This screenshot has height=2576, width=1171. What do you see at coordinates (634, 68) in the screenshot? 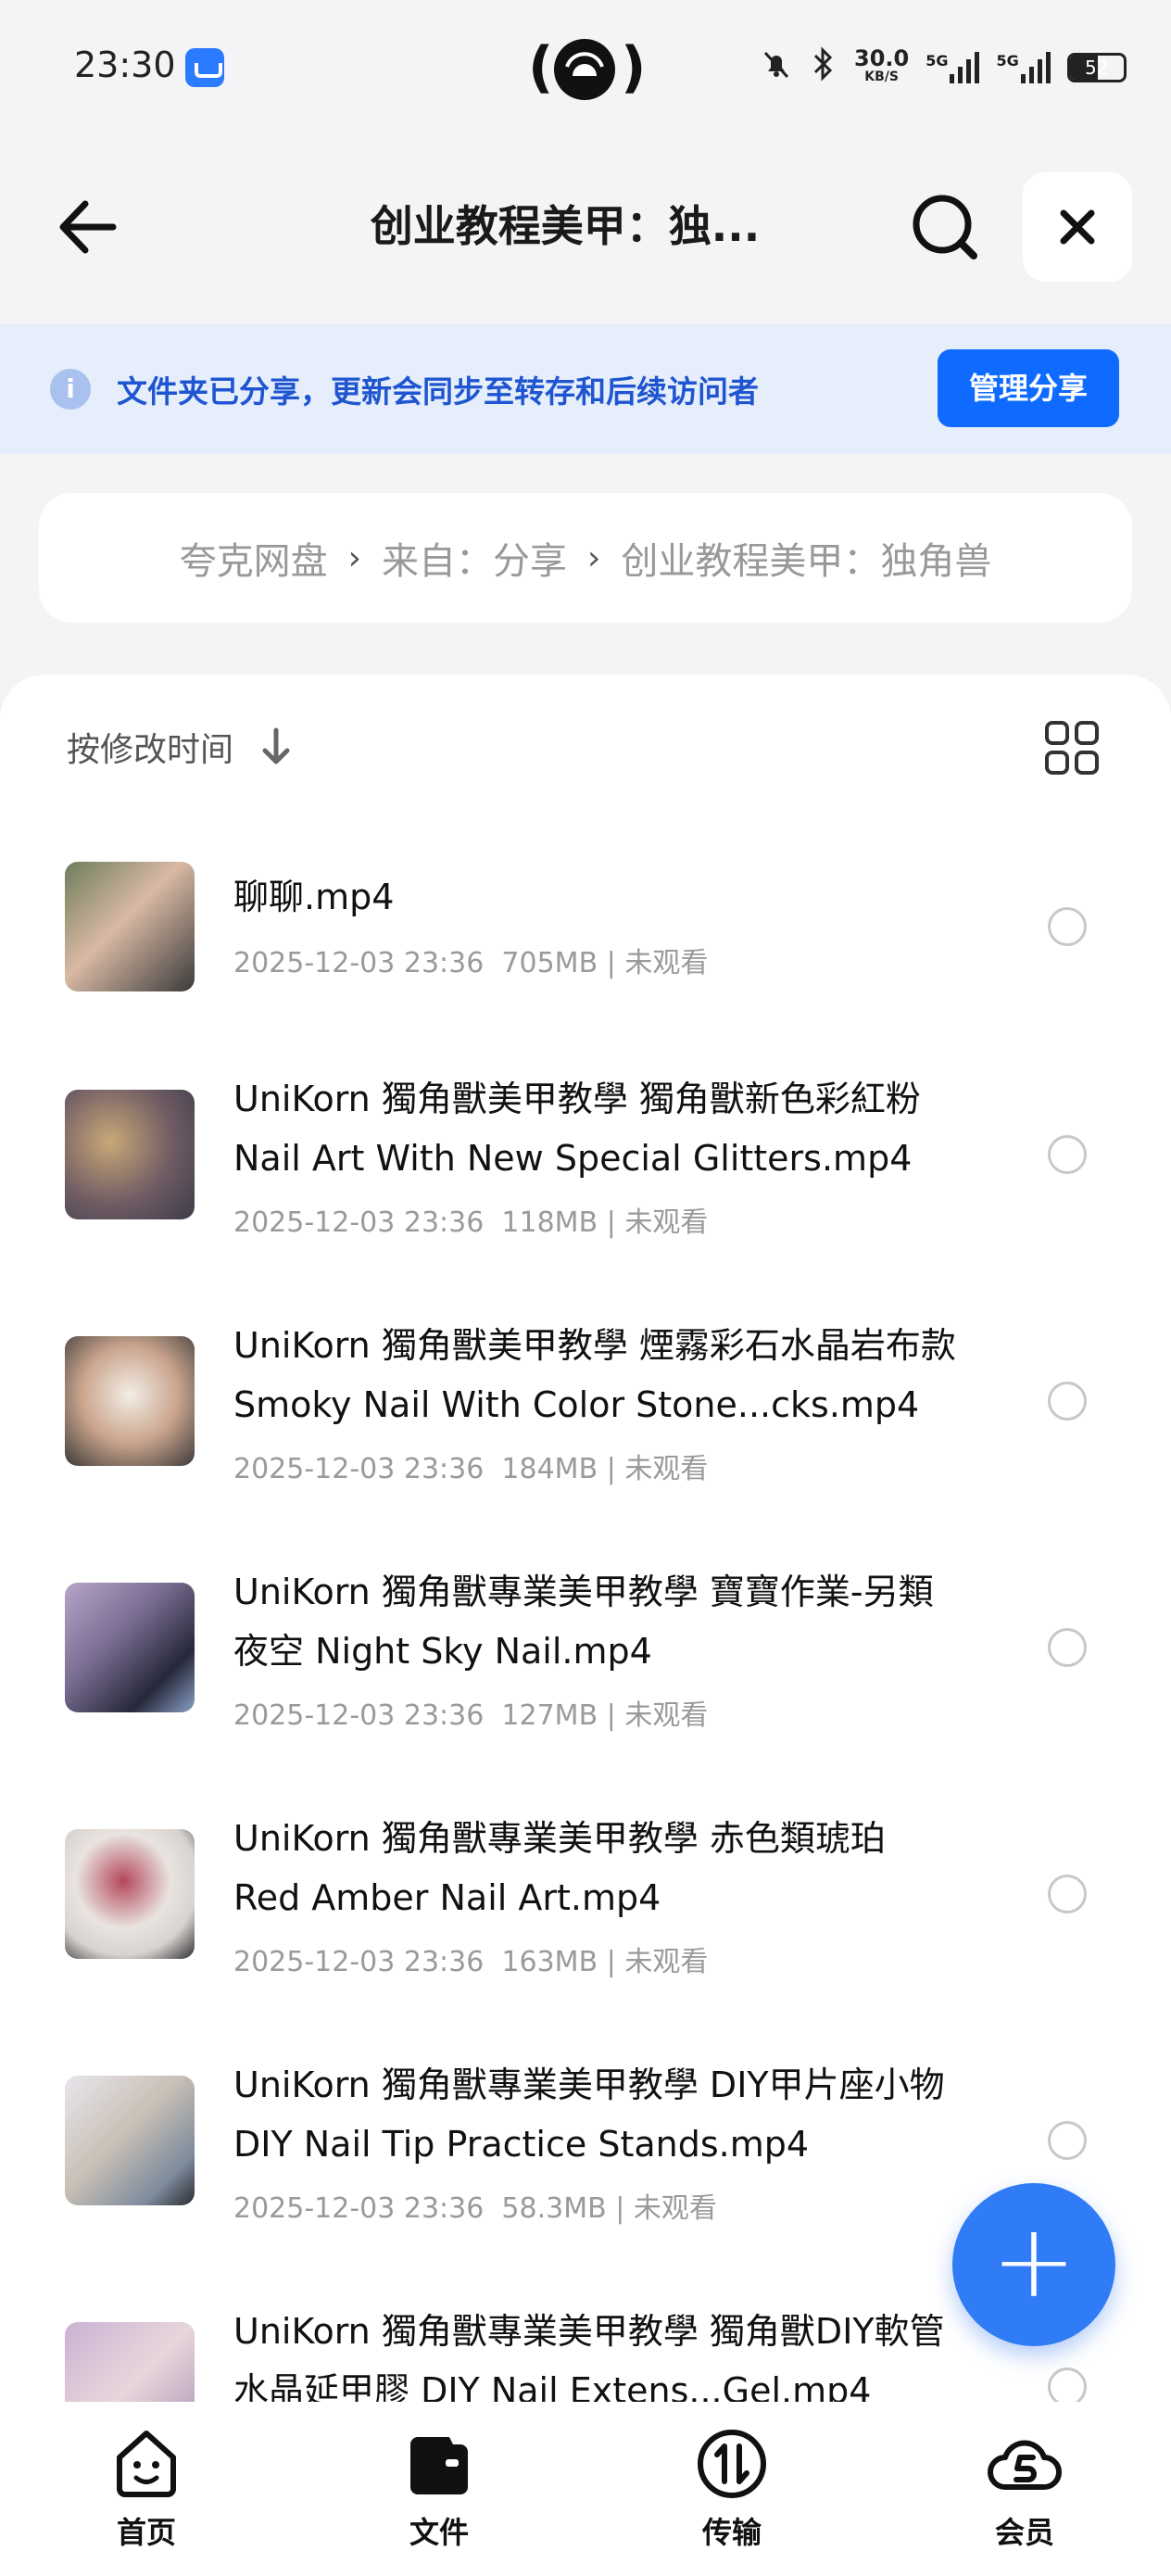
I see `hotspot-bracket-right: )` at bounding box center [634, 68].